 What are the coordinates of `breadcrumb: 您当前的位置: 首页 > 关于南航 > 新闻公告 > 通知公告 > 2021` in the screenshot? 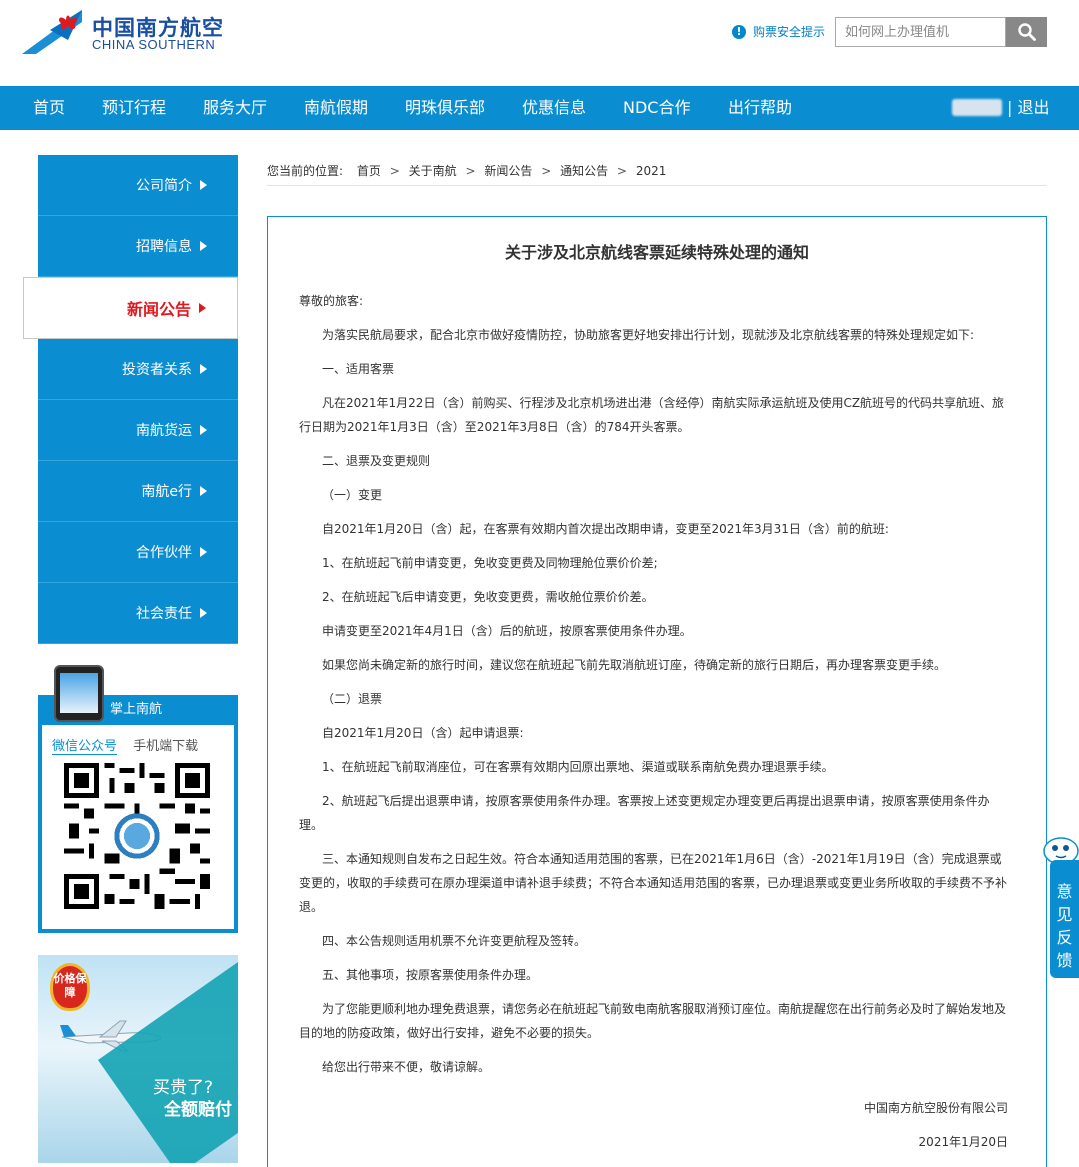 It's located at (466, 170).